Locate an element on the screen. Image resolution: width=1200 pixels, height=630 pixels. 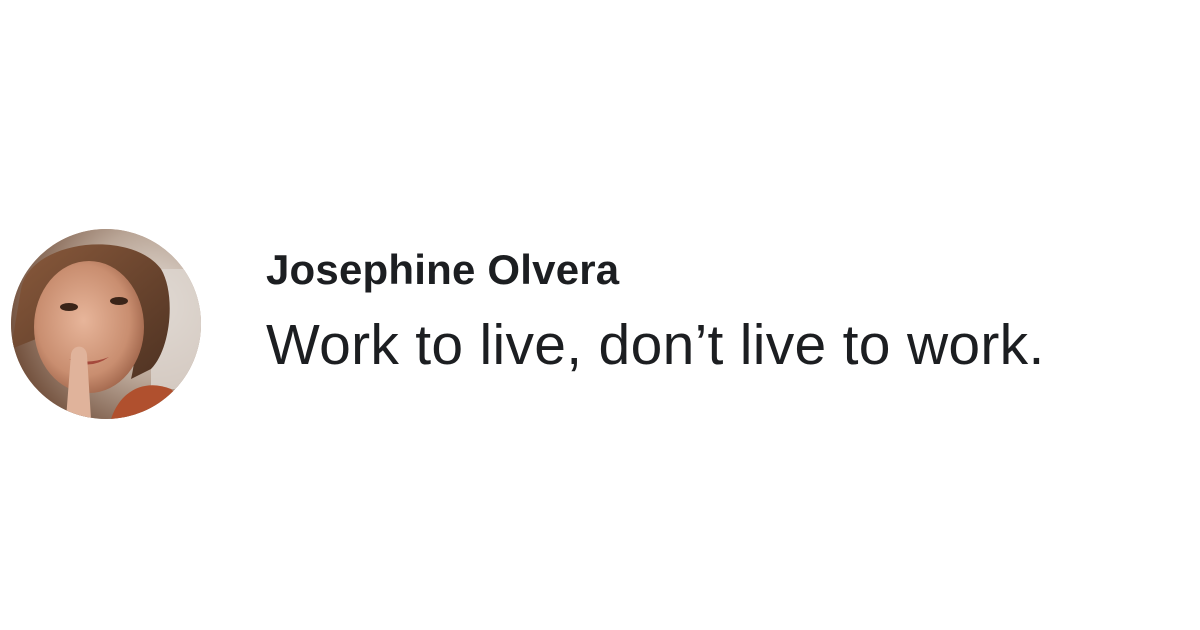
profile-photo is located at coordinates (106, 324).